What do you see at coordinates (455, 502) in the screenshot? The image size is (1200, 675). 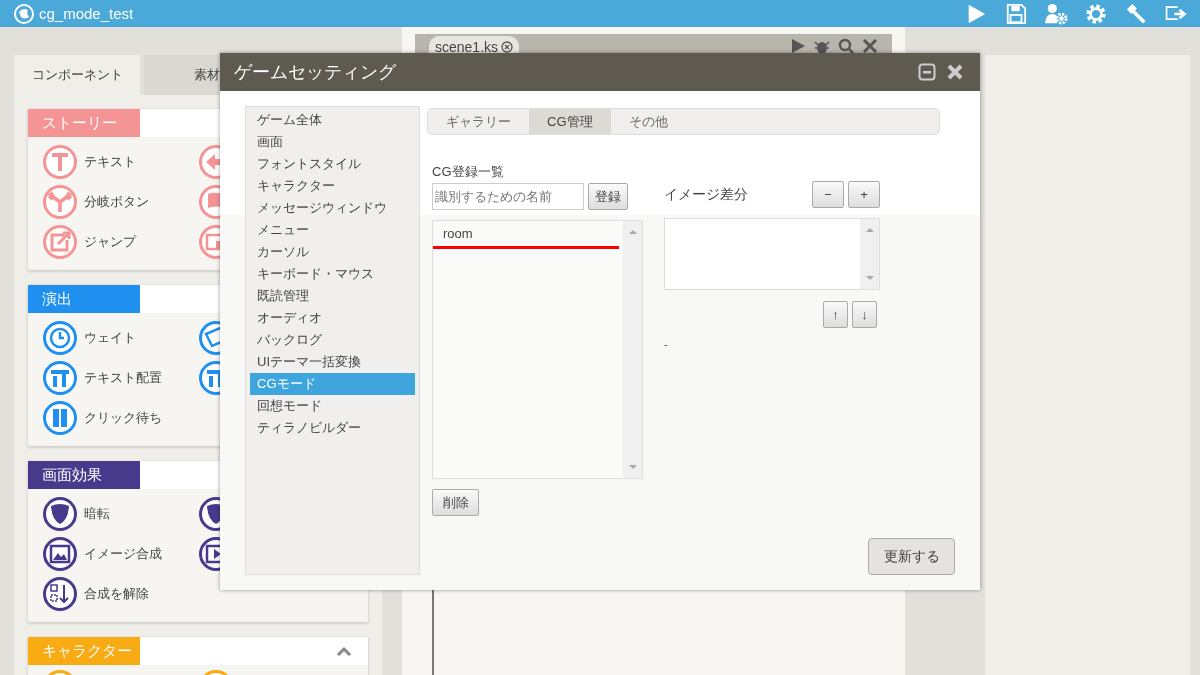 I see `delete-button: 削除` at bounding box center [455, 502].